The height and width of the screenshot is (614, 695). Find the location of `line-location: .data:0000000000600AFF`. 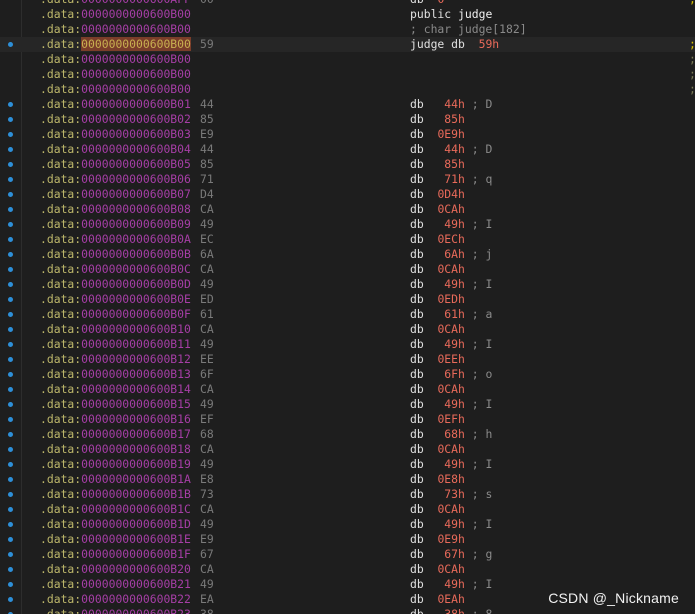

line-location: .data:0000000000600AFF is located at coordinates (115, 3).